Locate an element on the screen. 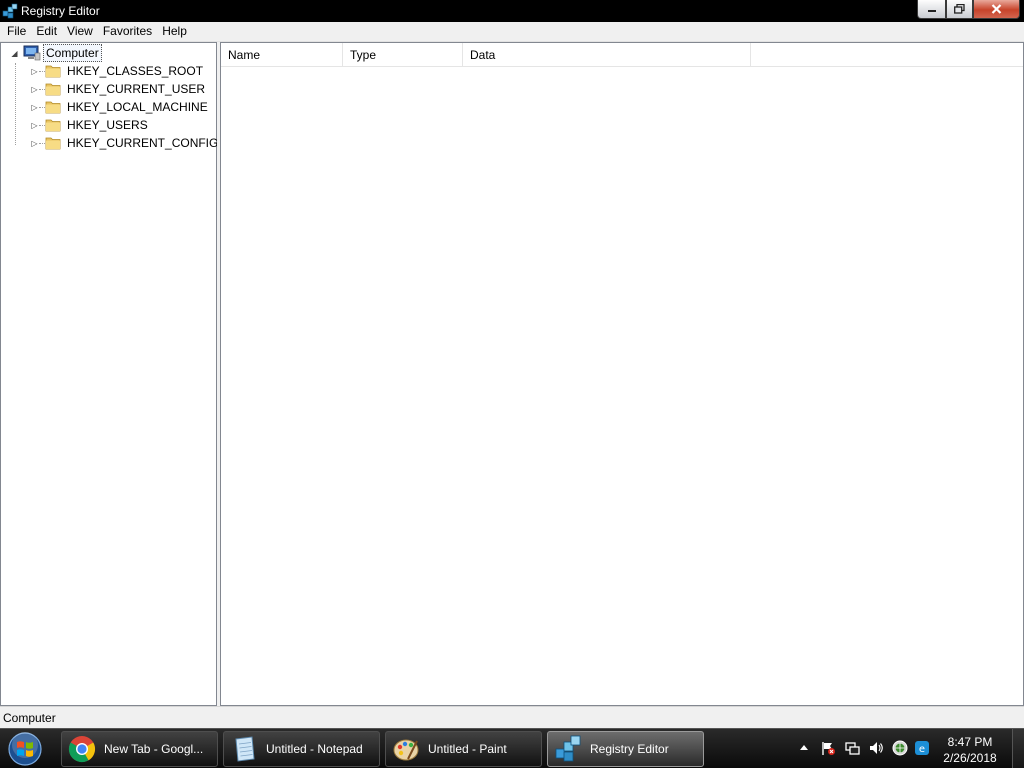  tree-label-computer: Computer is located at coordinates (72, 53).